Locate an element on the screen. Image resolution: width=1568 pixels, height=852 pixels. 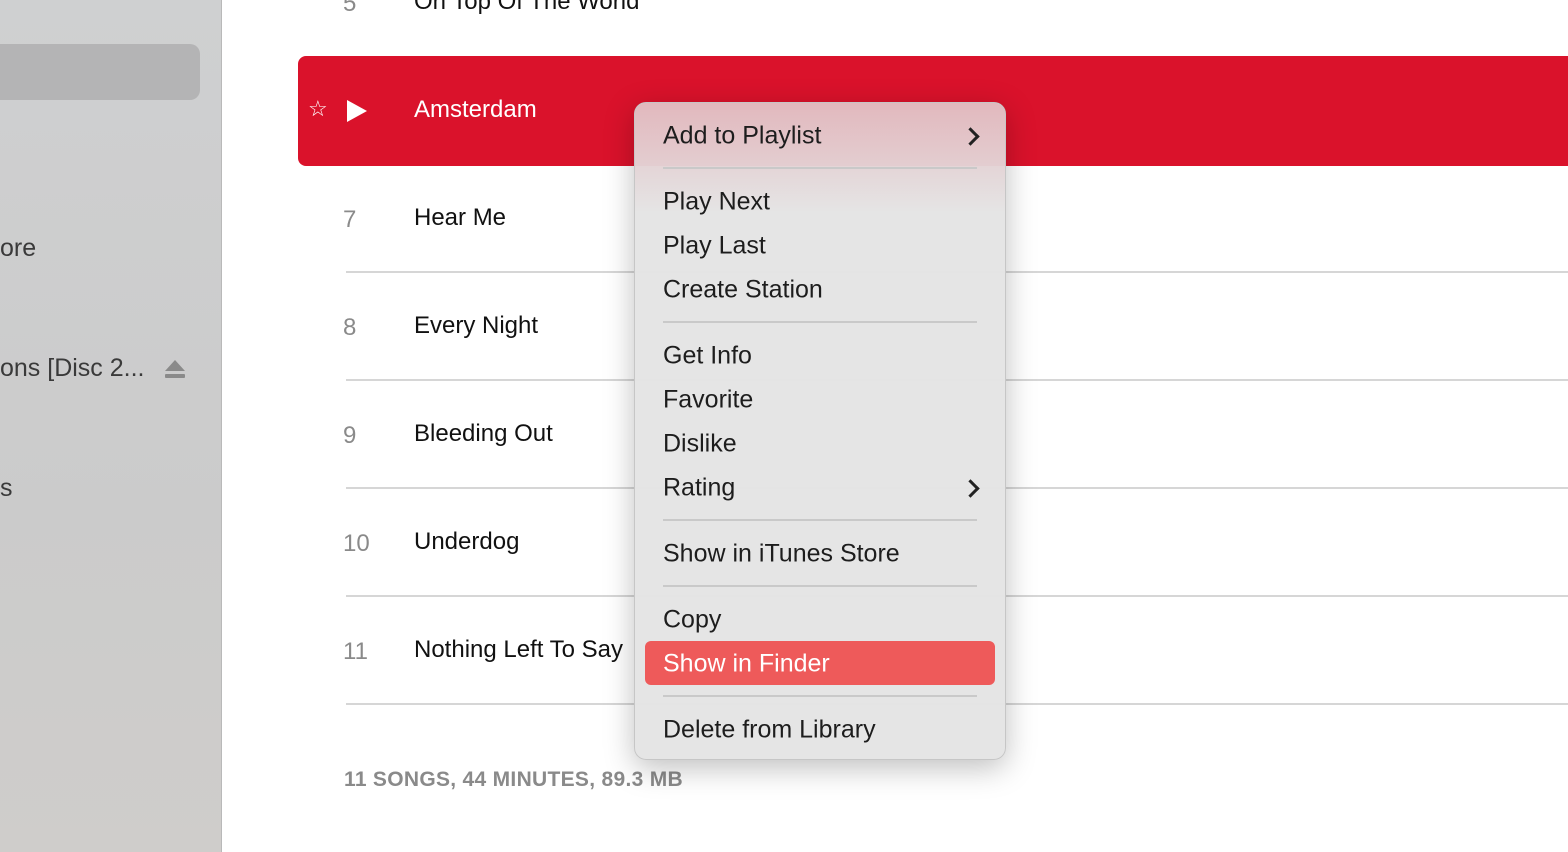
menu-item-get-info: Get Info is located at coordinates (820, 356).